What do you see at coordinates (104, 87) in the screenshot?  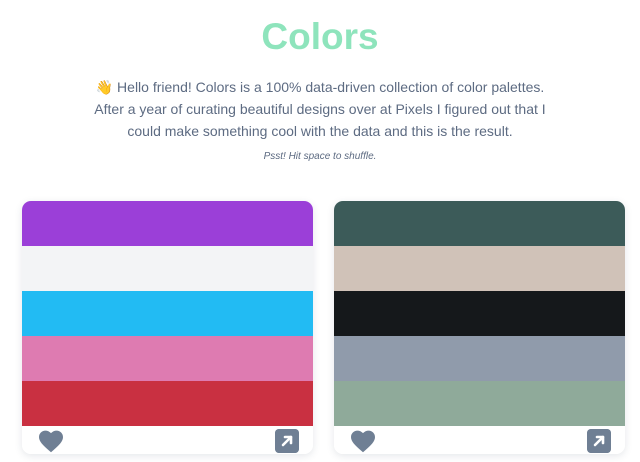 I see `wave-emoji: 👋` at bounding box center [104, 87].